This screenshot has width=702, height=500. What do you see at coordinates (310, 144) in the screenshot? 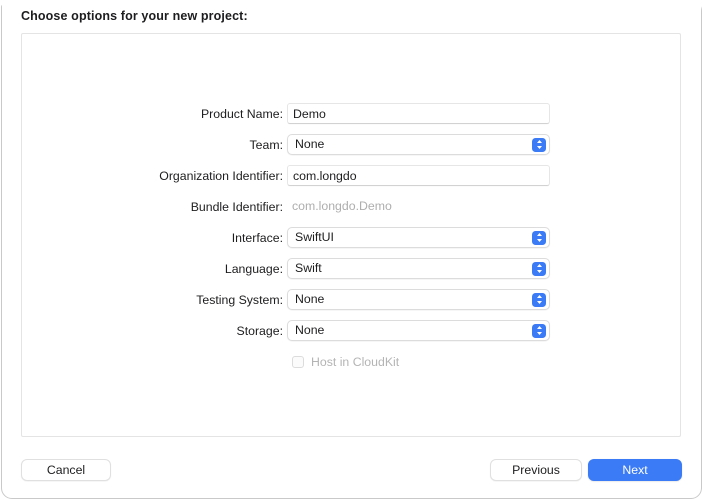
I see `team-popup-value: None` at bounding box center [310, 144].